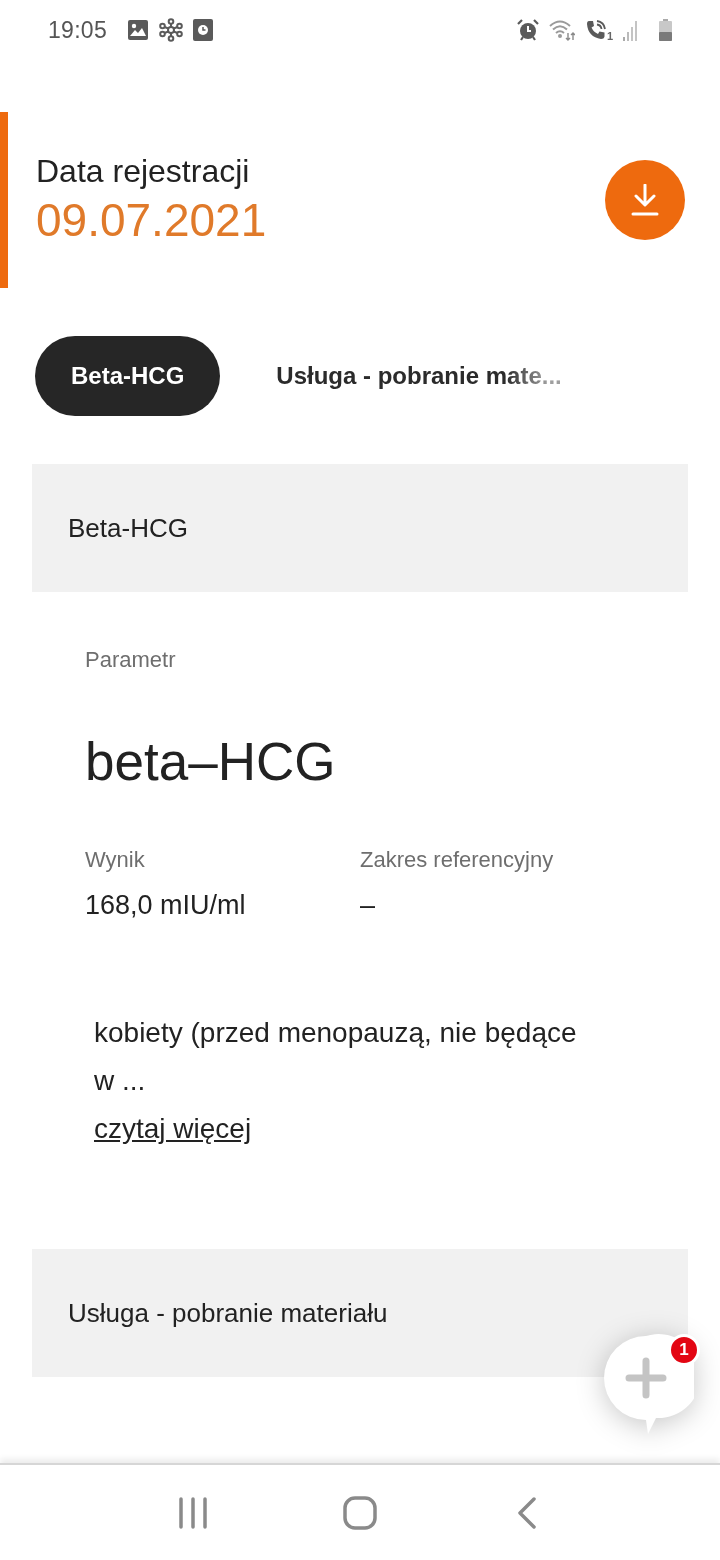 This screenshot has height=1560, width=720. Describe the element at coordinates (128, 376) in the screenshot. I see `tab: Beta-HCG` at that location.